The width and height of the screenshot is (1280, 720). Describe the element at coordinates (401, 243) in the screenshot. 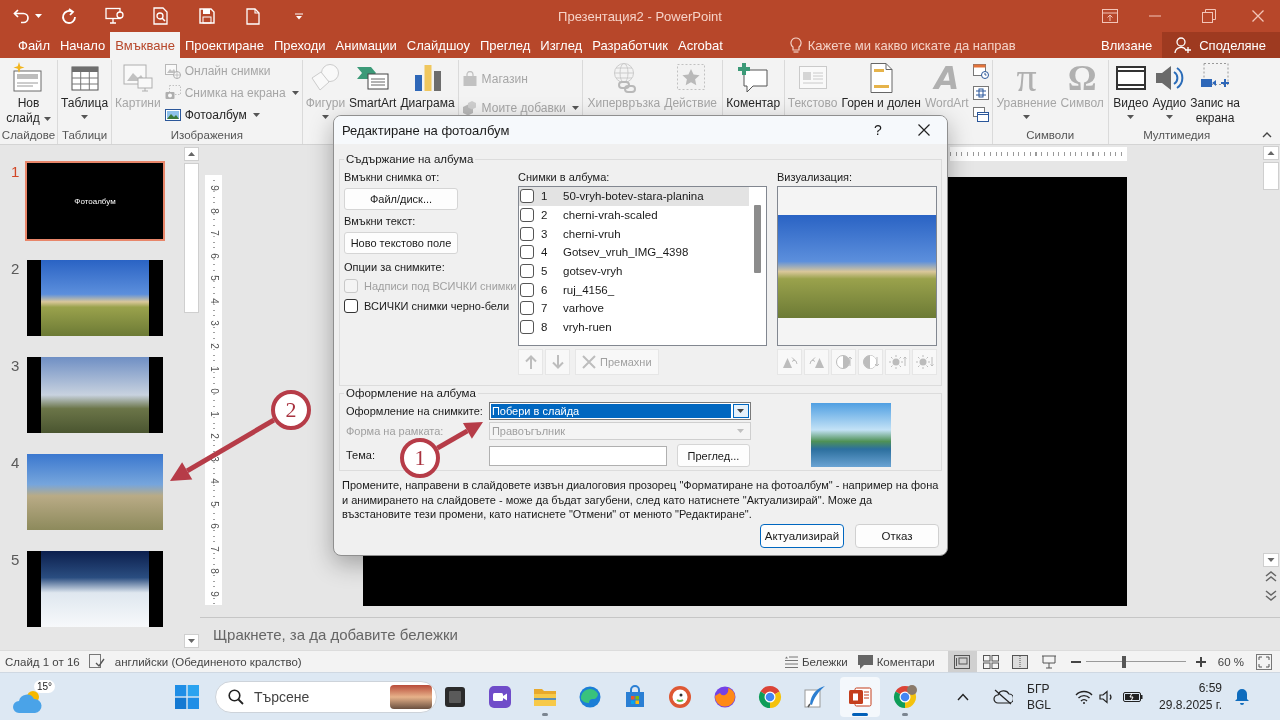

I see `text-box-button: Ново текстово поле` at that location.